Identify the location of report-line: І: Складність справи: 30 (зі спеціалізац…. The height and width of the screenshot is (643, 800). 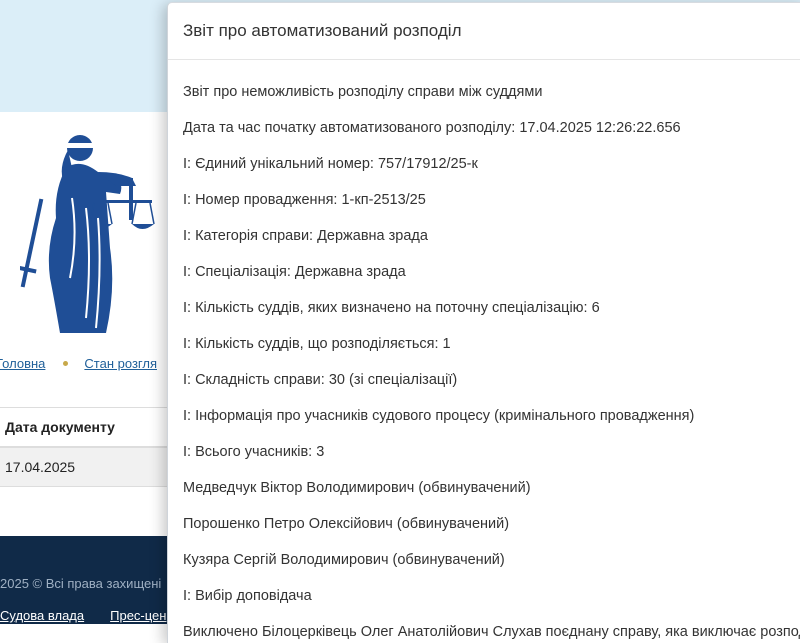
(320, 380).